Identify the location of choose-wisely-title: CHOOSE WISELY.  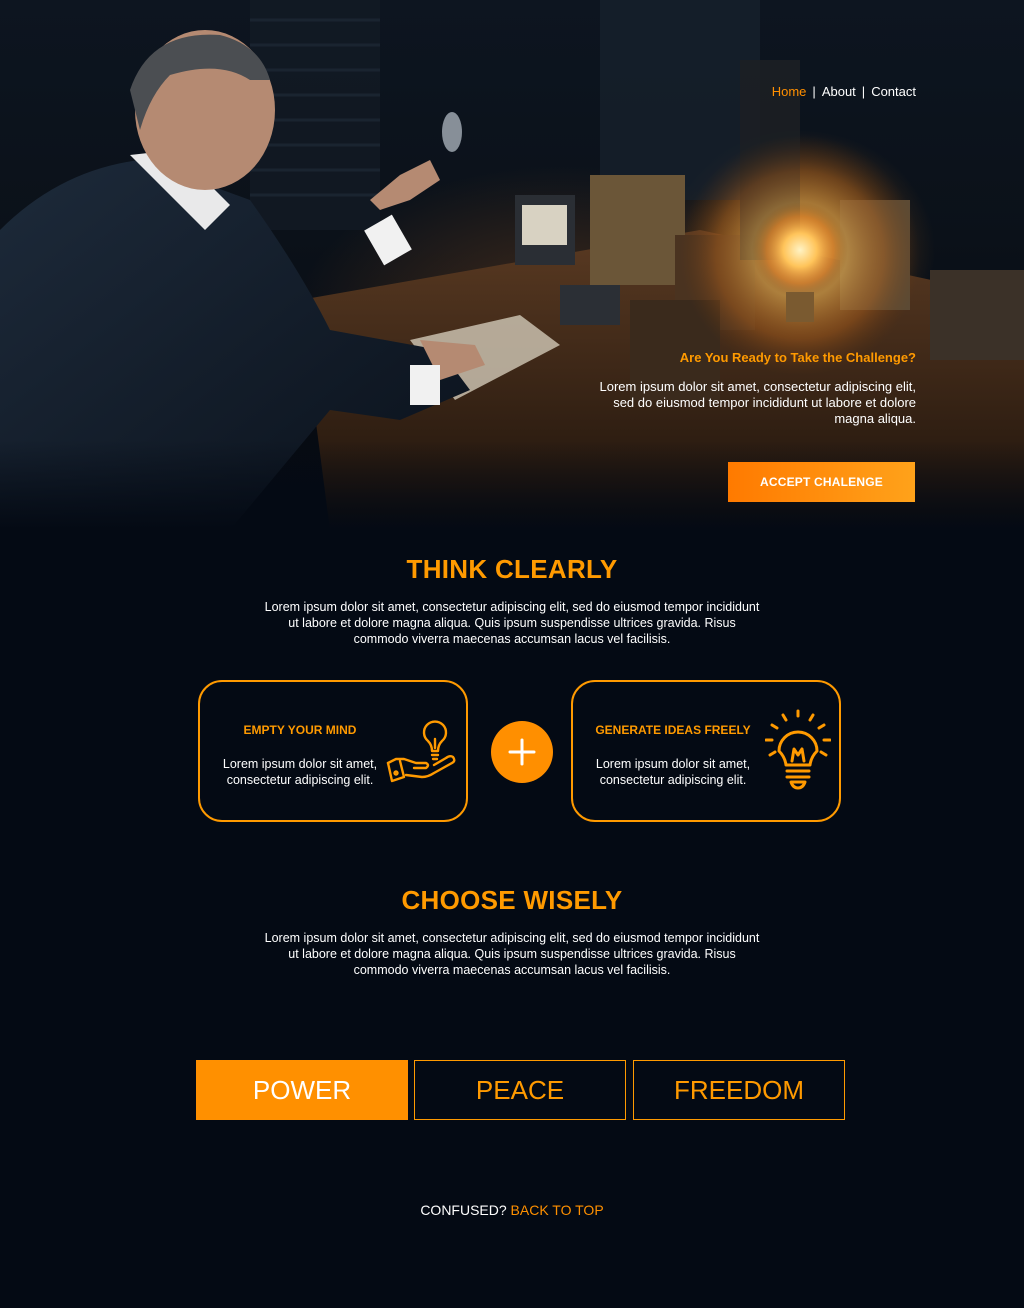
(512, 900).